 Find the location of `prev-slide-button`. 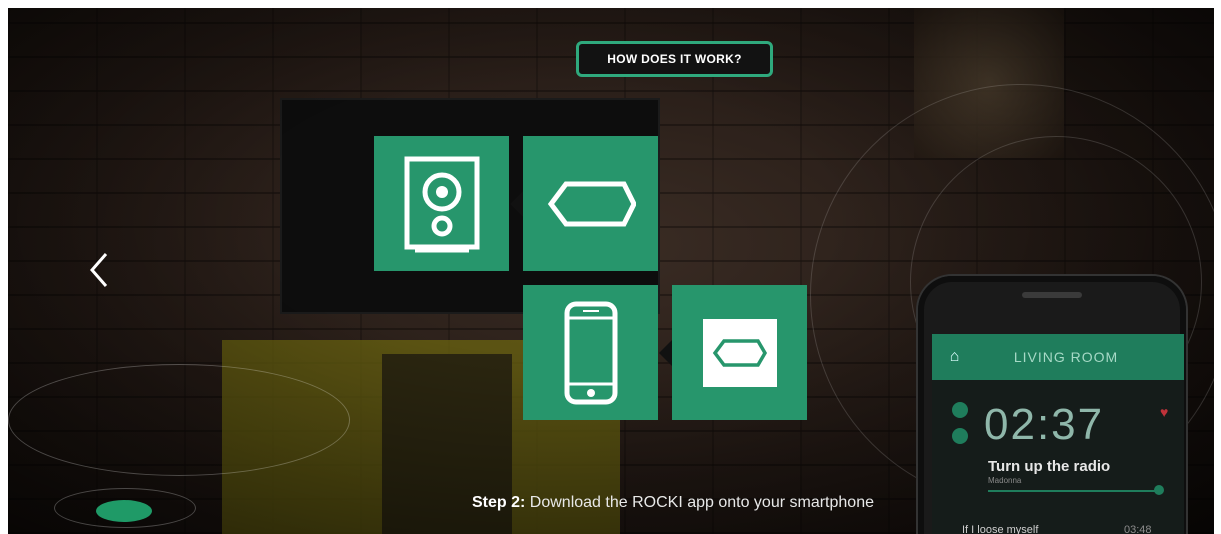

prev-slide-button is located at coordinates (101, 270).